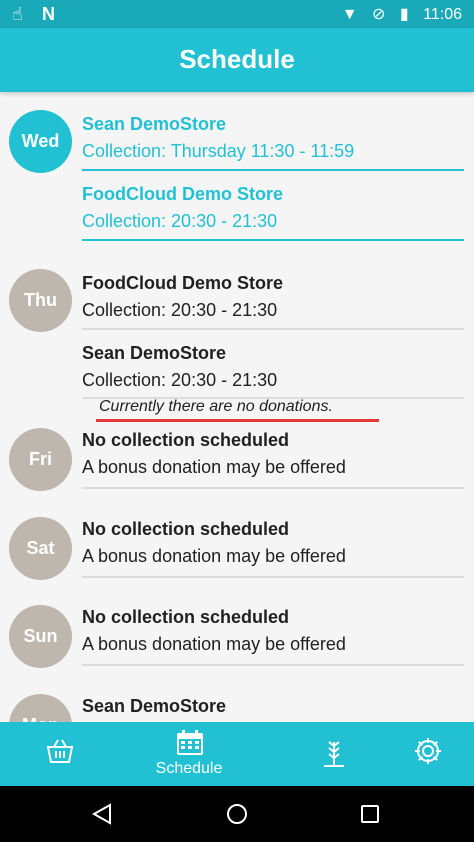 The width and height of the screenshot is (474, 842). Describe the element at coordinates (40, 459) in the screenshot. I see `day-badge-fri: Fri` at that location.